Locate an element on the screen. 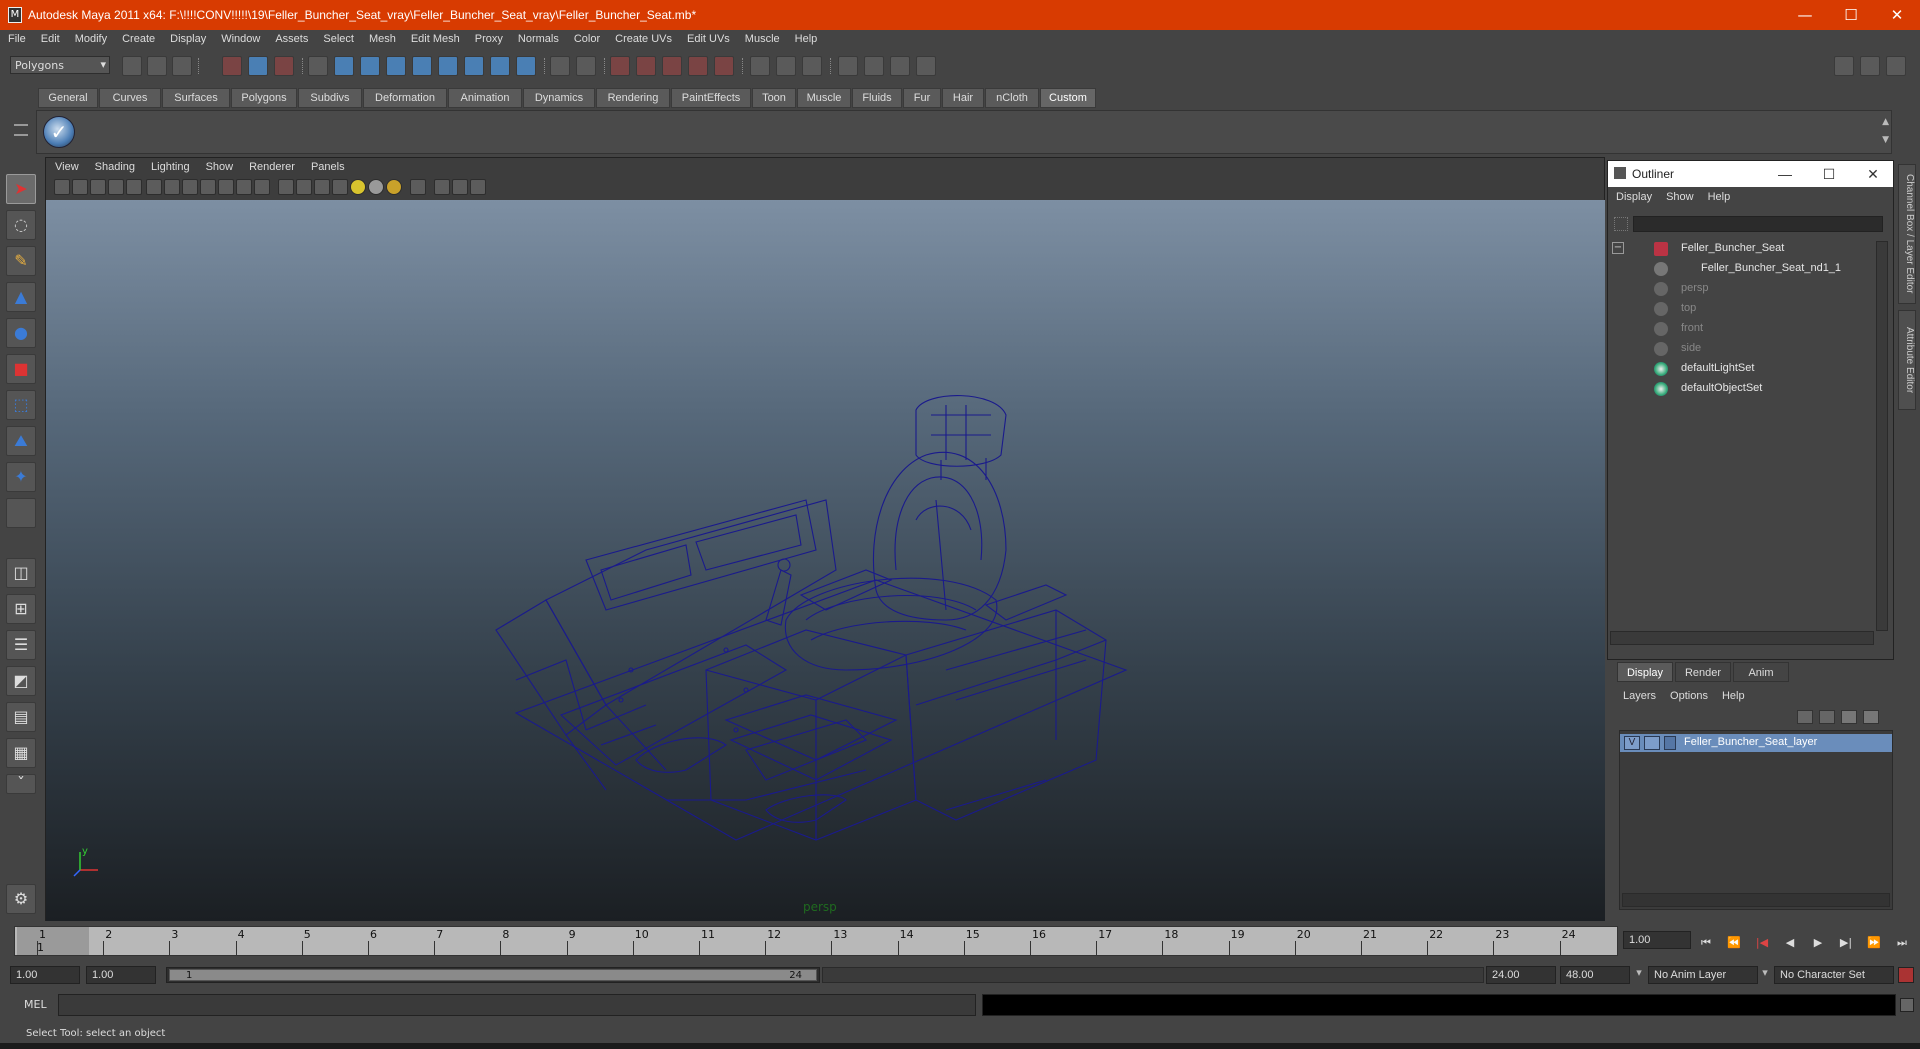 This screenshot has width=1920, height=1049. outliner-item: persp is located at coordinates (1738, 289).